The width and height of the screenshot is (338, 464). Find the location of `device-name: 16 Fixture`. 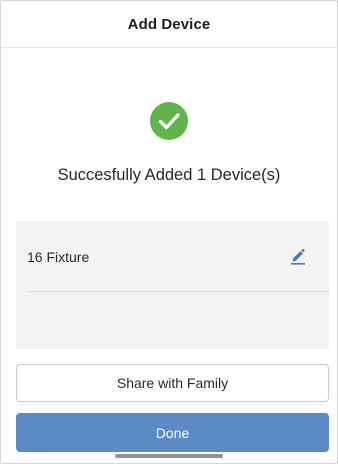

device-name: 16 Fixture is located at coordinates (58, 257).